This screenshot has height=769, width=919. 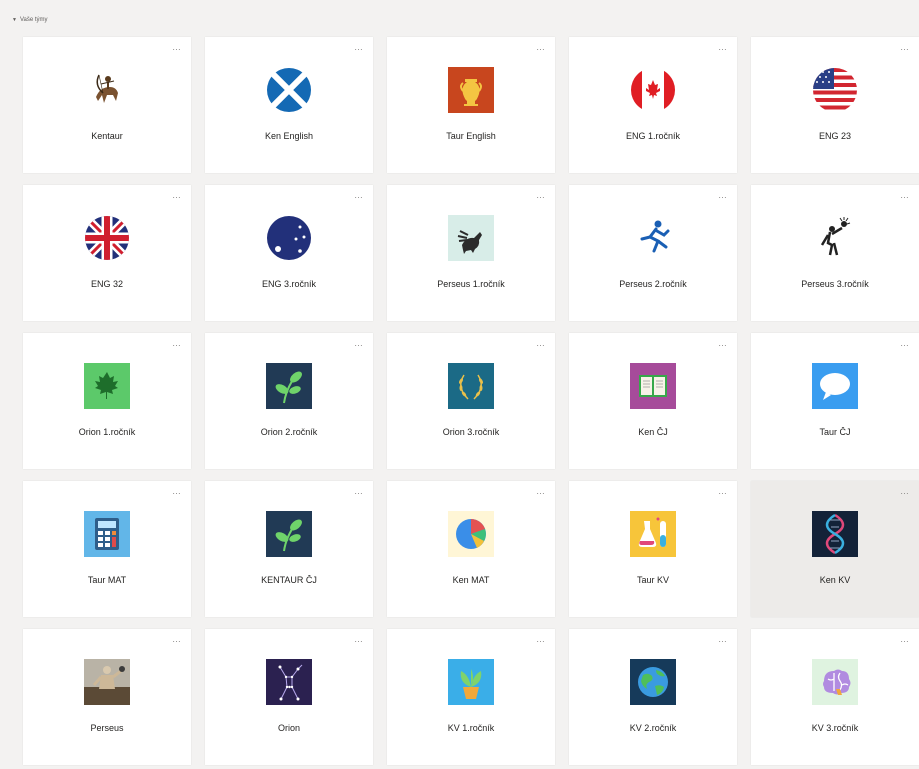 I want to click on team-card: … Ken ČJ, so click(x=653, y=401).